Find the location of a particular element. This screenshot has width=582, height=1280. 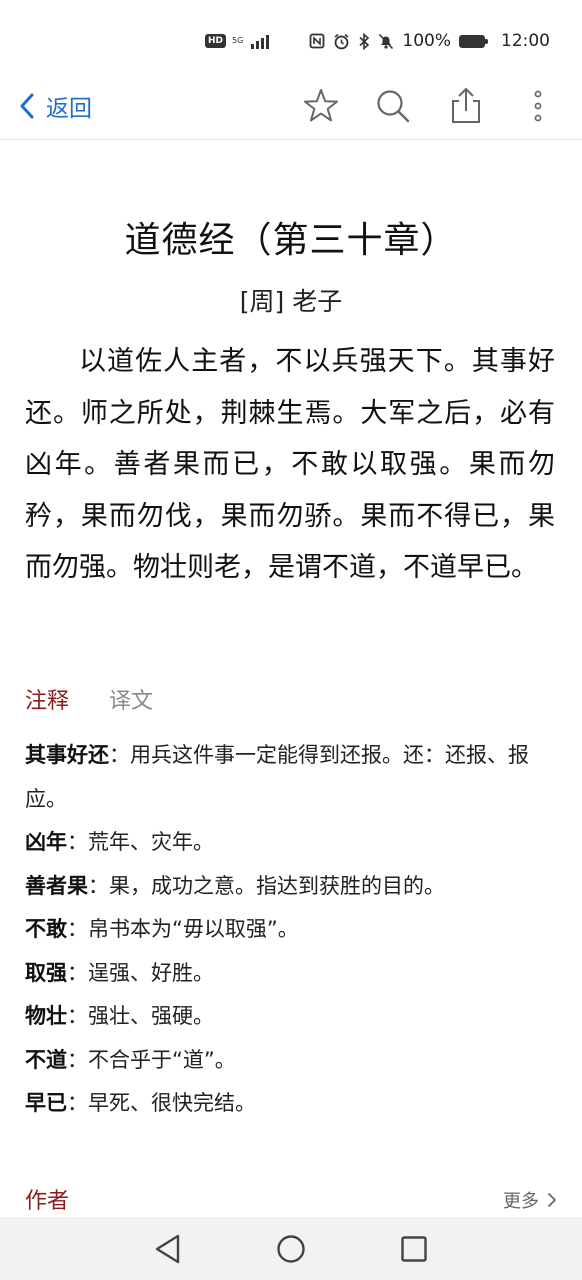

note-item: 不敢：帛书本为“毋以取强”。 is located at coordinates (285, 930).